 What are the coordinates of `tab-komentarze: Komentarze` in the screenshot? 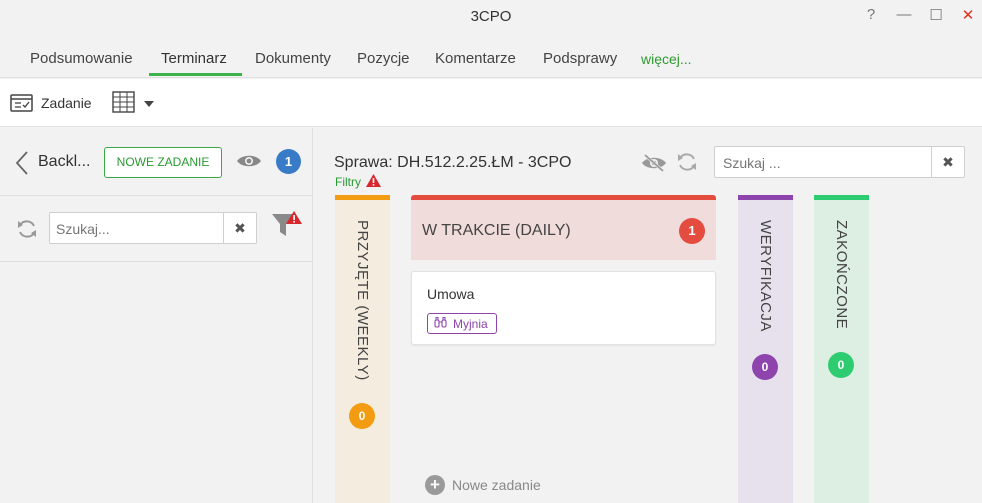 It's located at (475, 58).